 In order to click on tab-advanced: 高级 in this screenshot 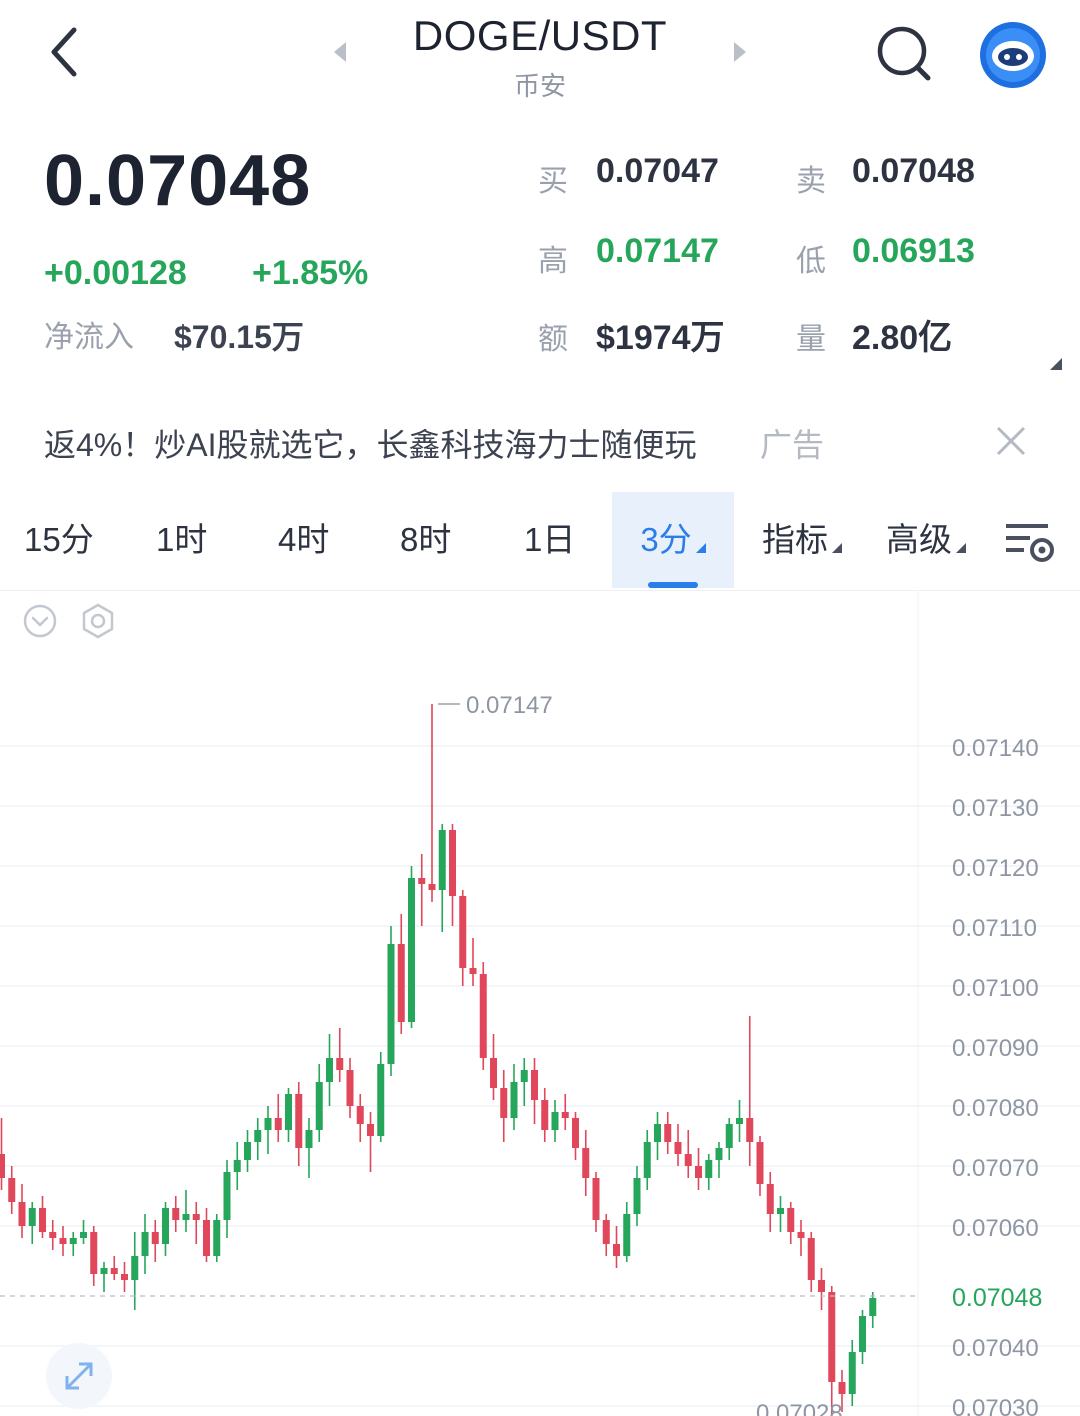, I will do `click(926, 540)`.